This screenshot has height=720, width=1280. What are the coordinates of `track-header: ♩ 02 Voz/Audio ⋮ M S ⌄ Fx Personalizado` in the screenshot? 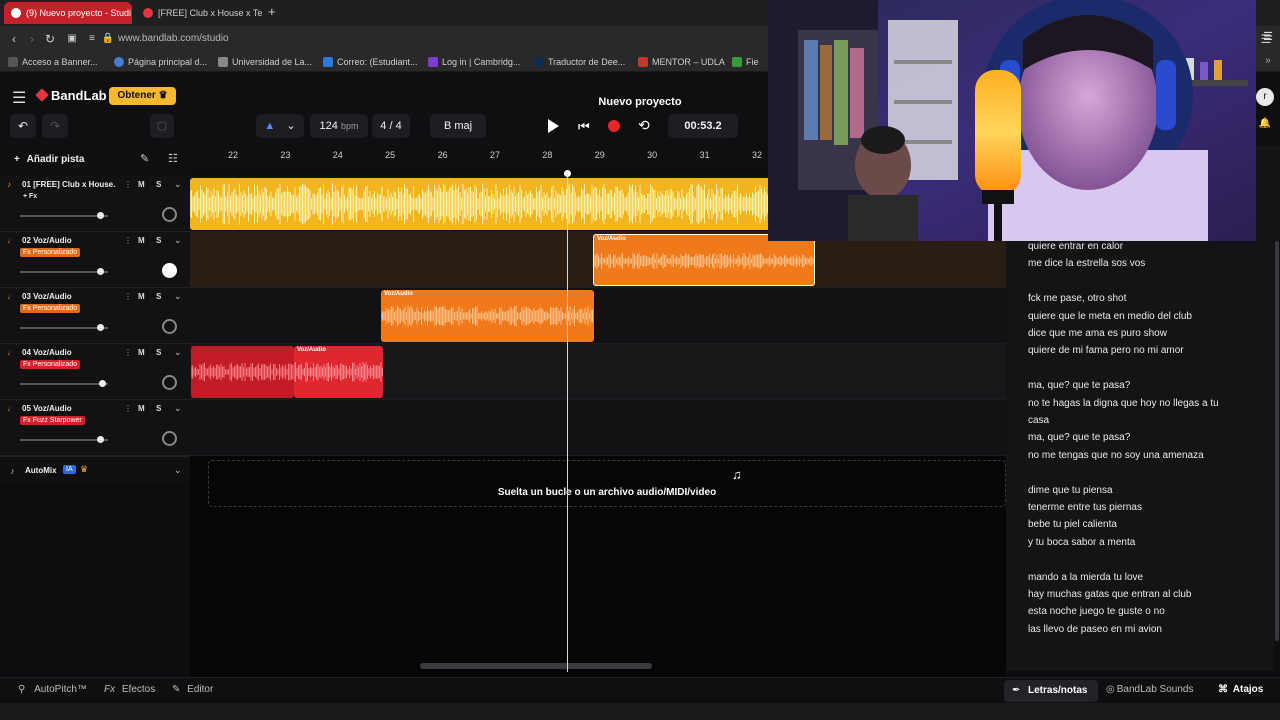 It's located at (95, 260).